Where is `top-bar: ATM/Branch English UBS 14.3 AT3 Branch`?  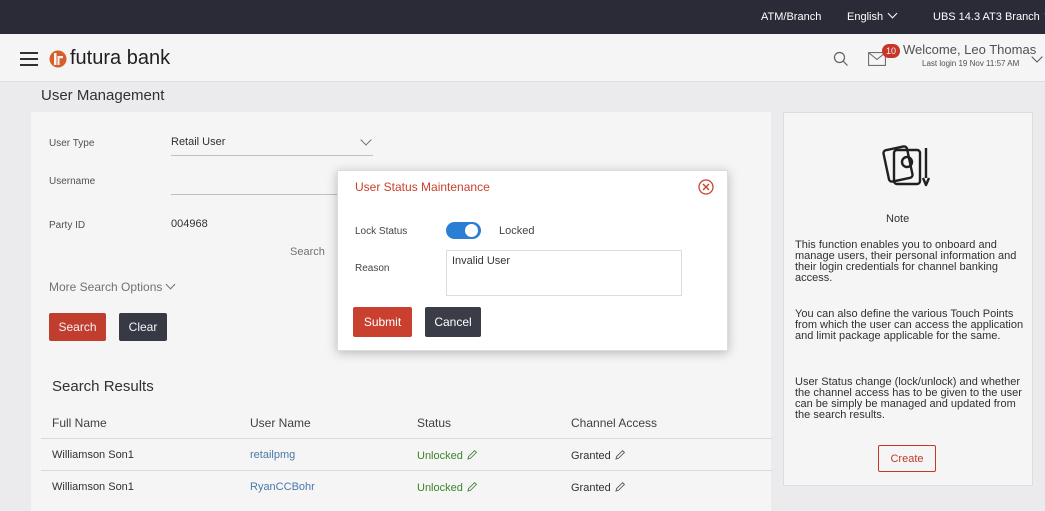 top-bar: ATM/Branch English UBS 14.3 AT3 Branch is located at coordinates (522, 17).